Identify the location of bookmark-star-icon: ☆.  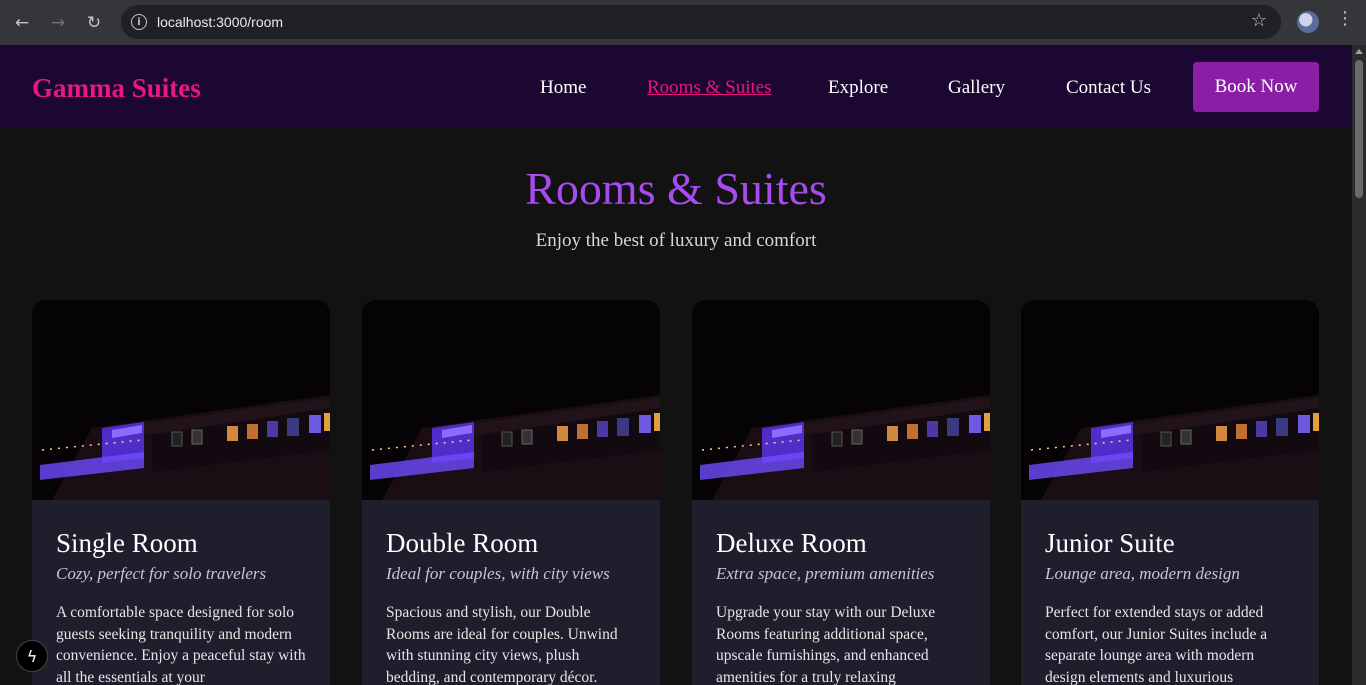
(1259, 20).